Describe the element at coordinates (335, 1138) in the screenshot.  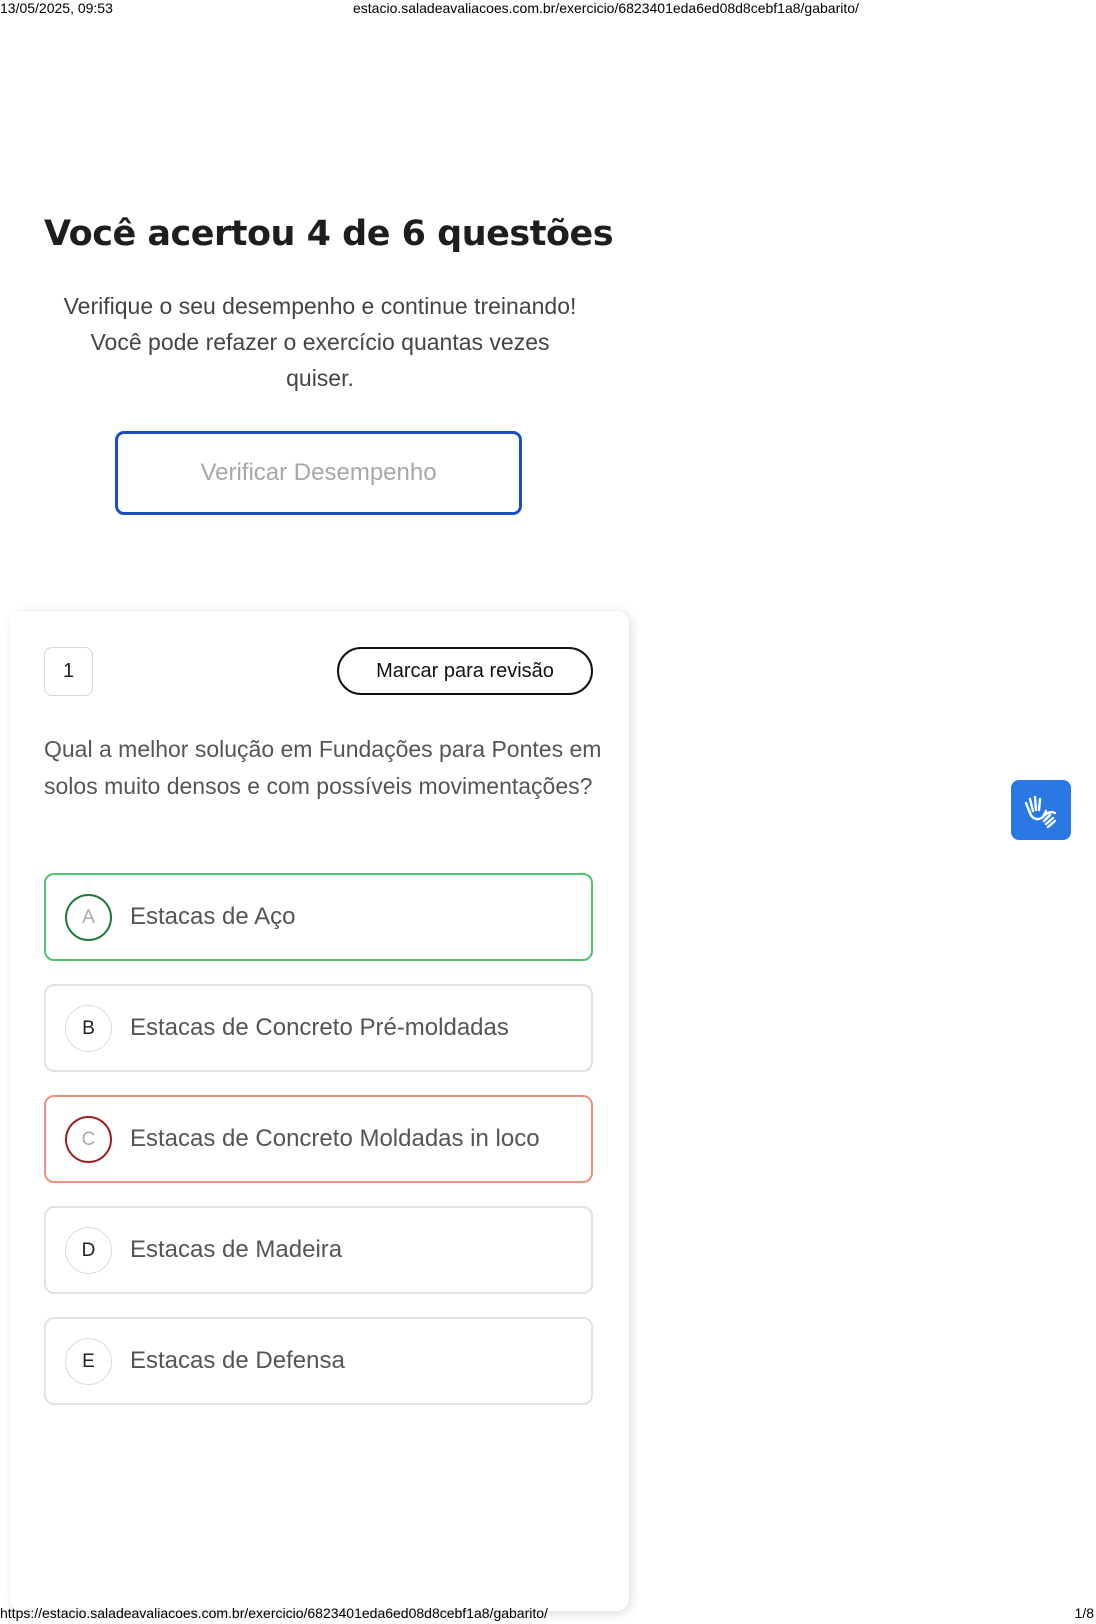
I see `option-label: Estacas de Concreto Moldadas in loco` at that location.